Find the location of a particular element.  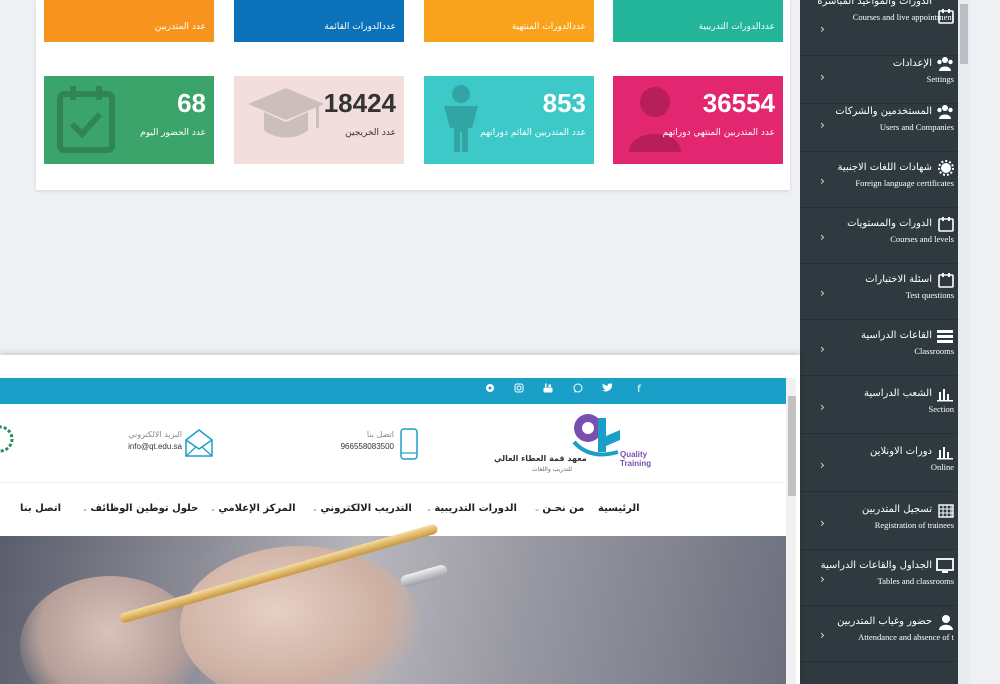

stat-card-attendance-today: 68 عدد الحضور اليوم is located at coordinates (129, 120).